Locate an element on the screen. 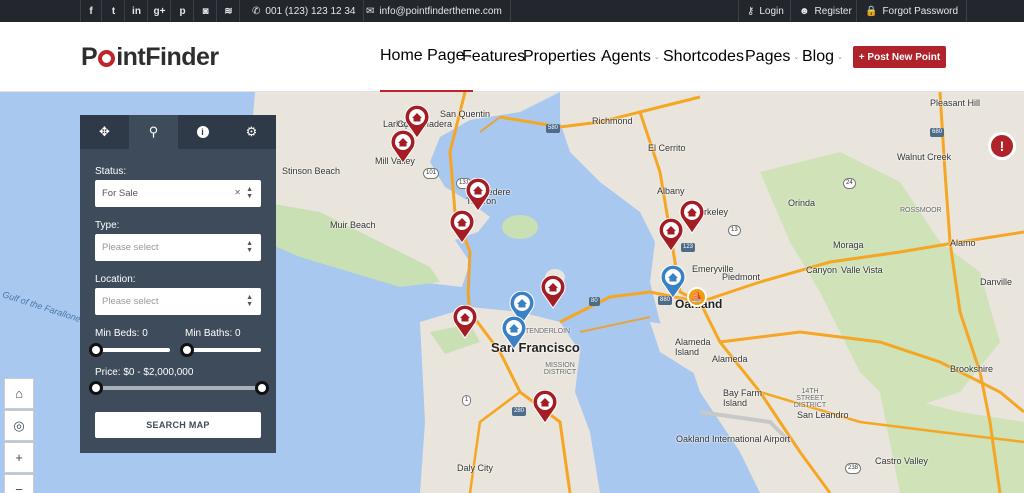 The height and width of the screenshot is (493, 1024). map-home-button: ⌂ is located at coordinates (19, 393).